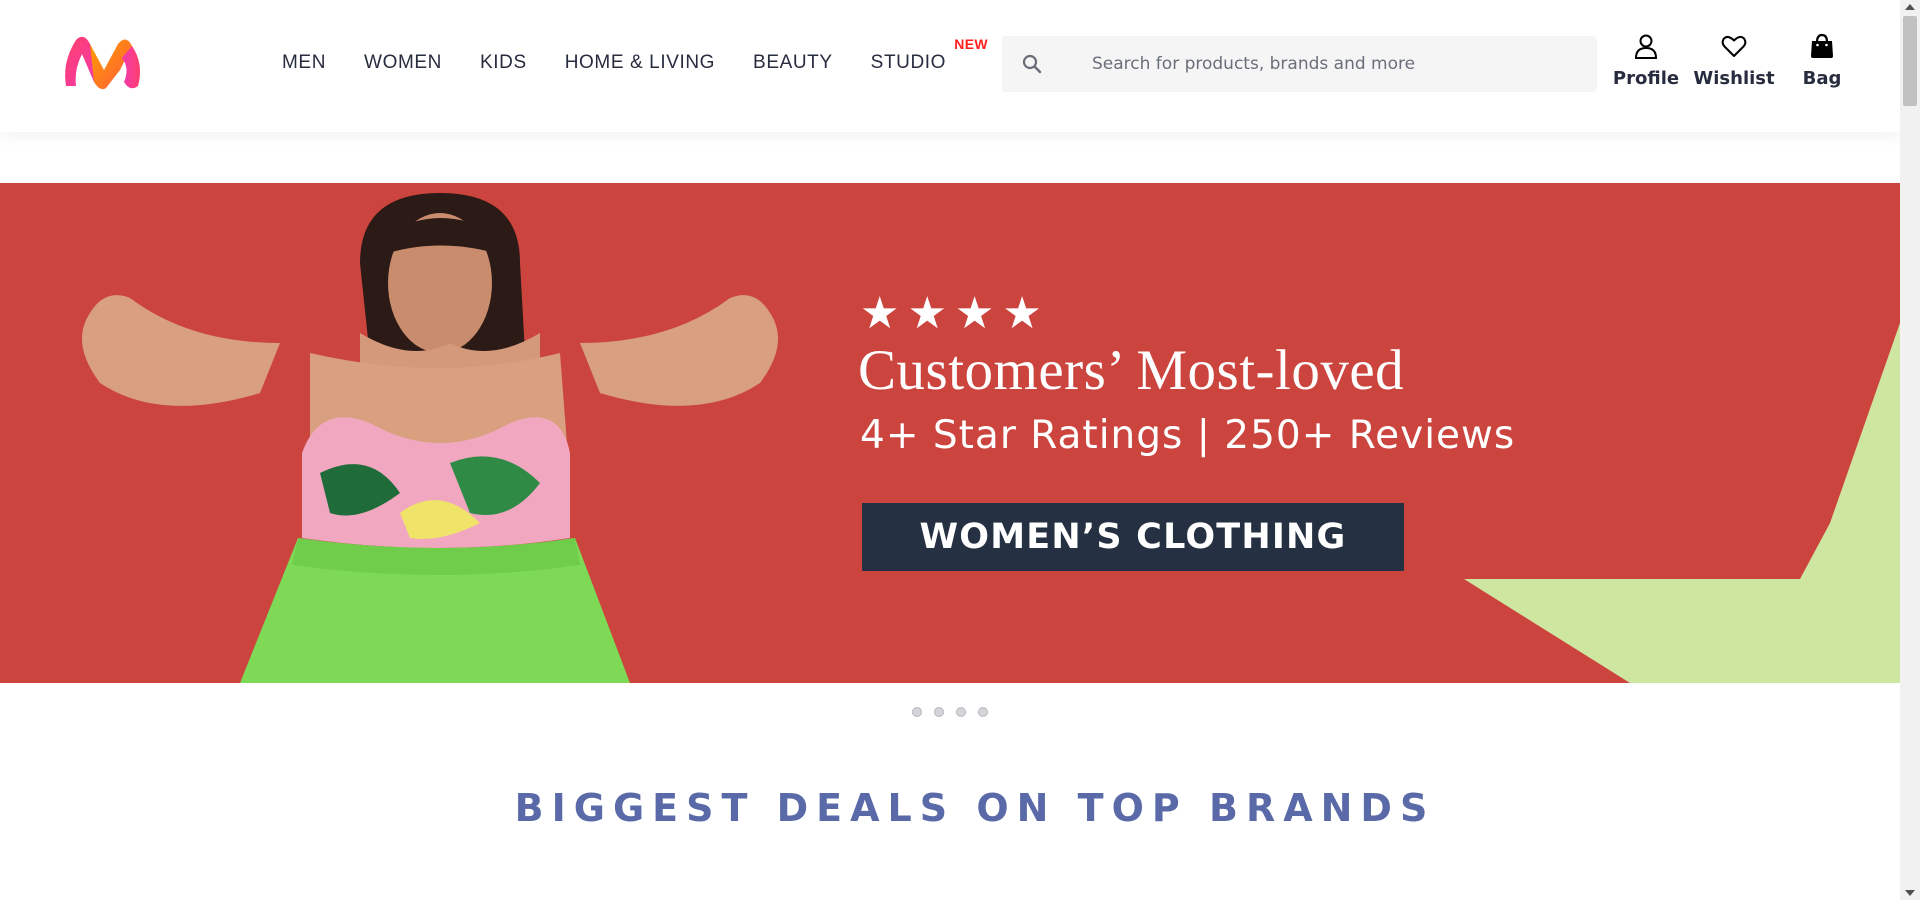 The height and width of the screenshot is (900, 1920). I want to click on wishlist-label: Wishlist, so click(1734, 78).